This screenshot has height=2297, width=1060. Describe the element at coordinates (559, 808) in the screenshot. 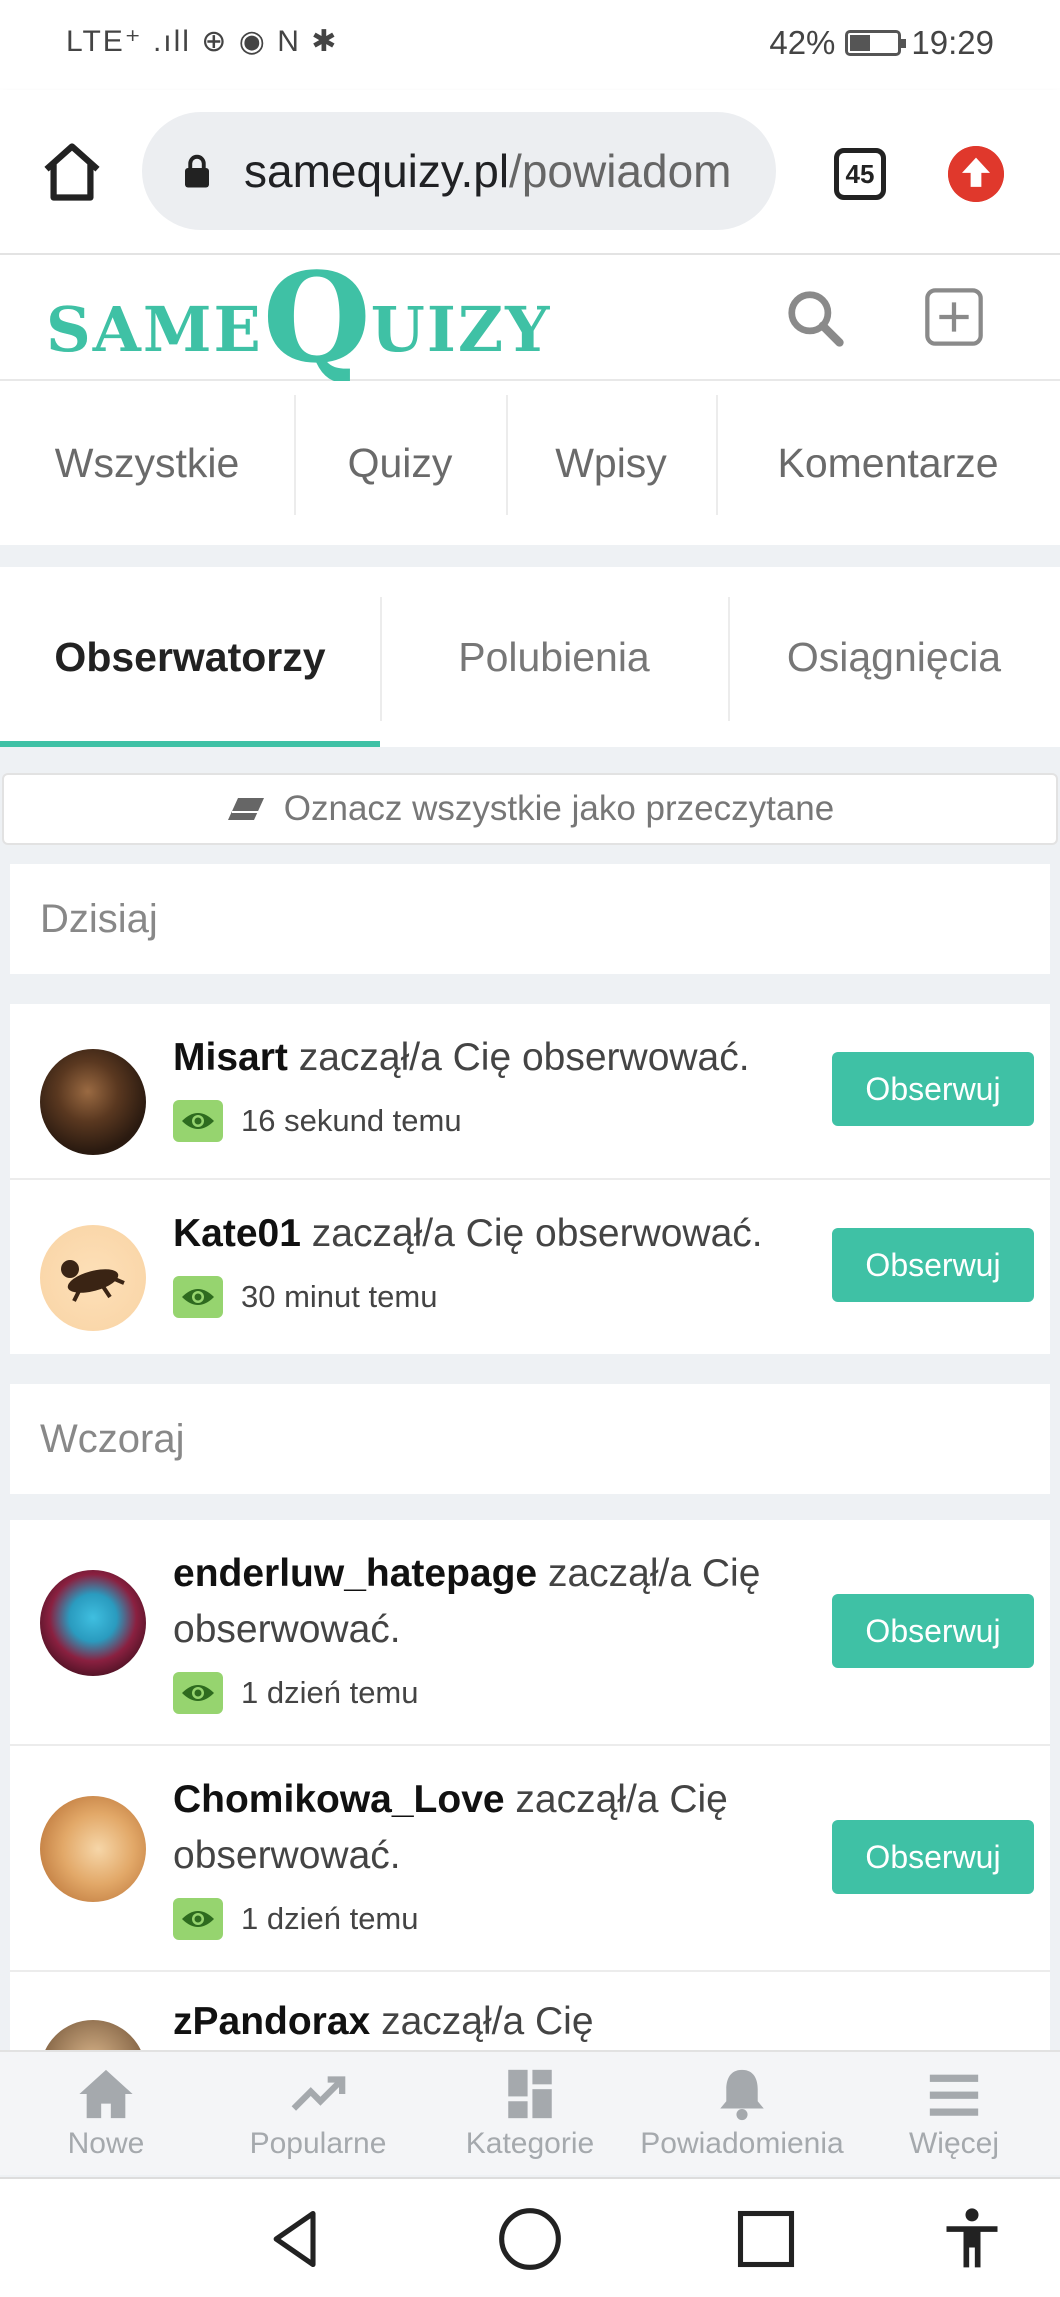

I see `mark-all-read-label: Oznacz wszystkie jako przeczytane` at that location.